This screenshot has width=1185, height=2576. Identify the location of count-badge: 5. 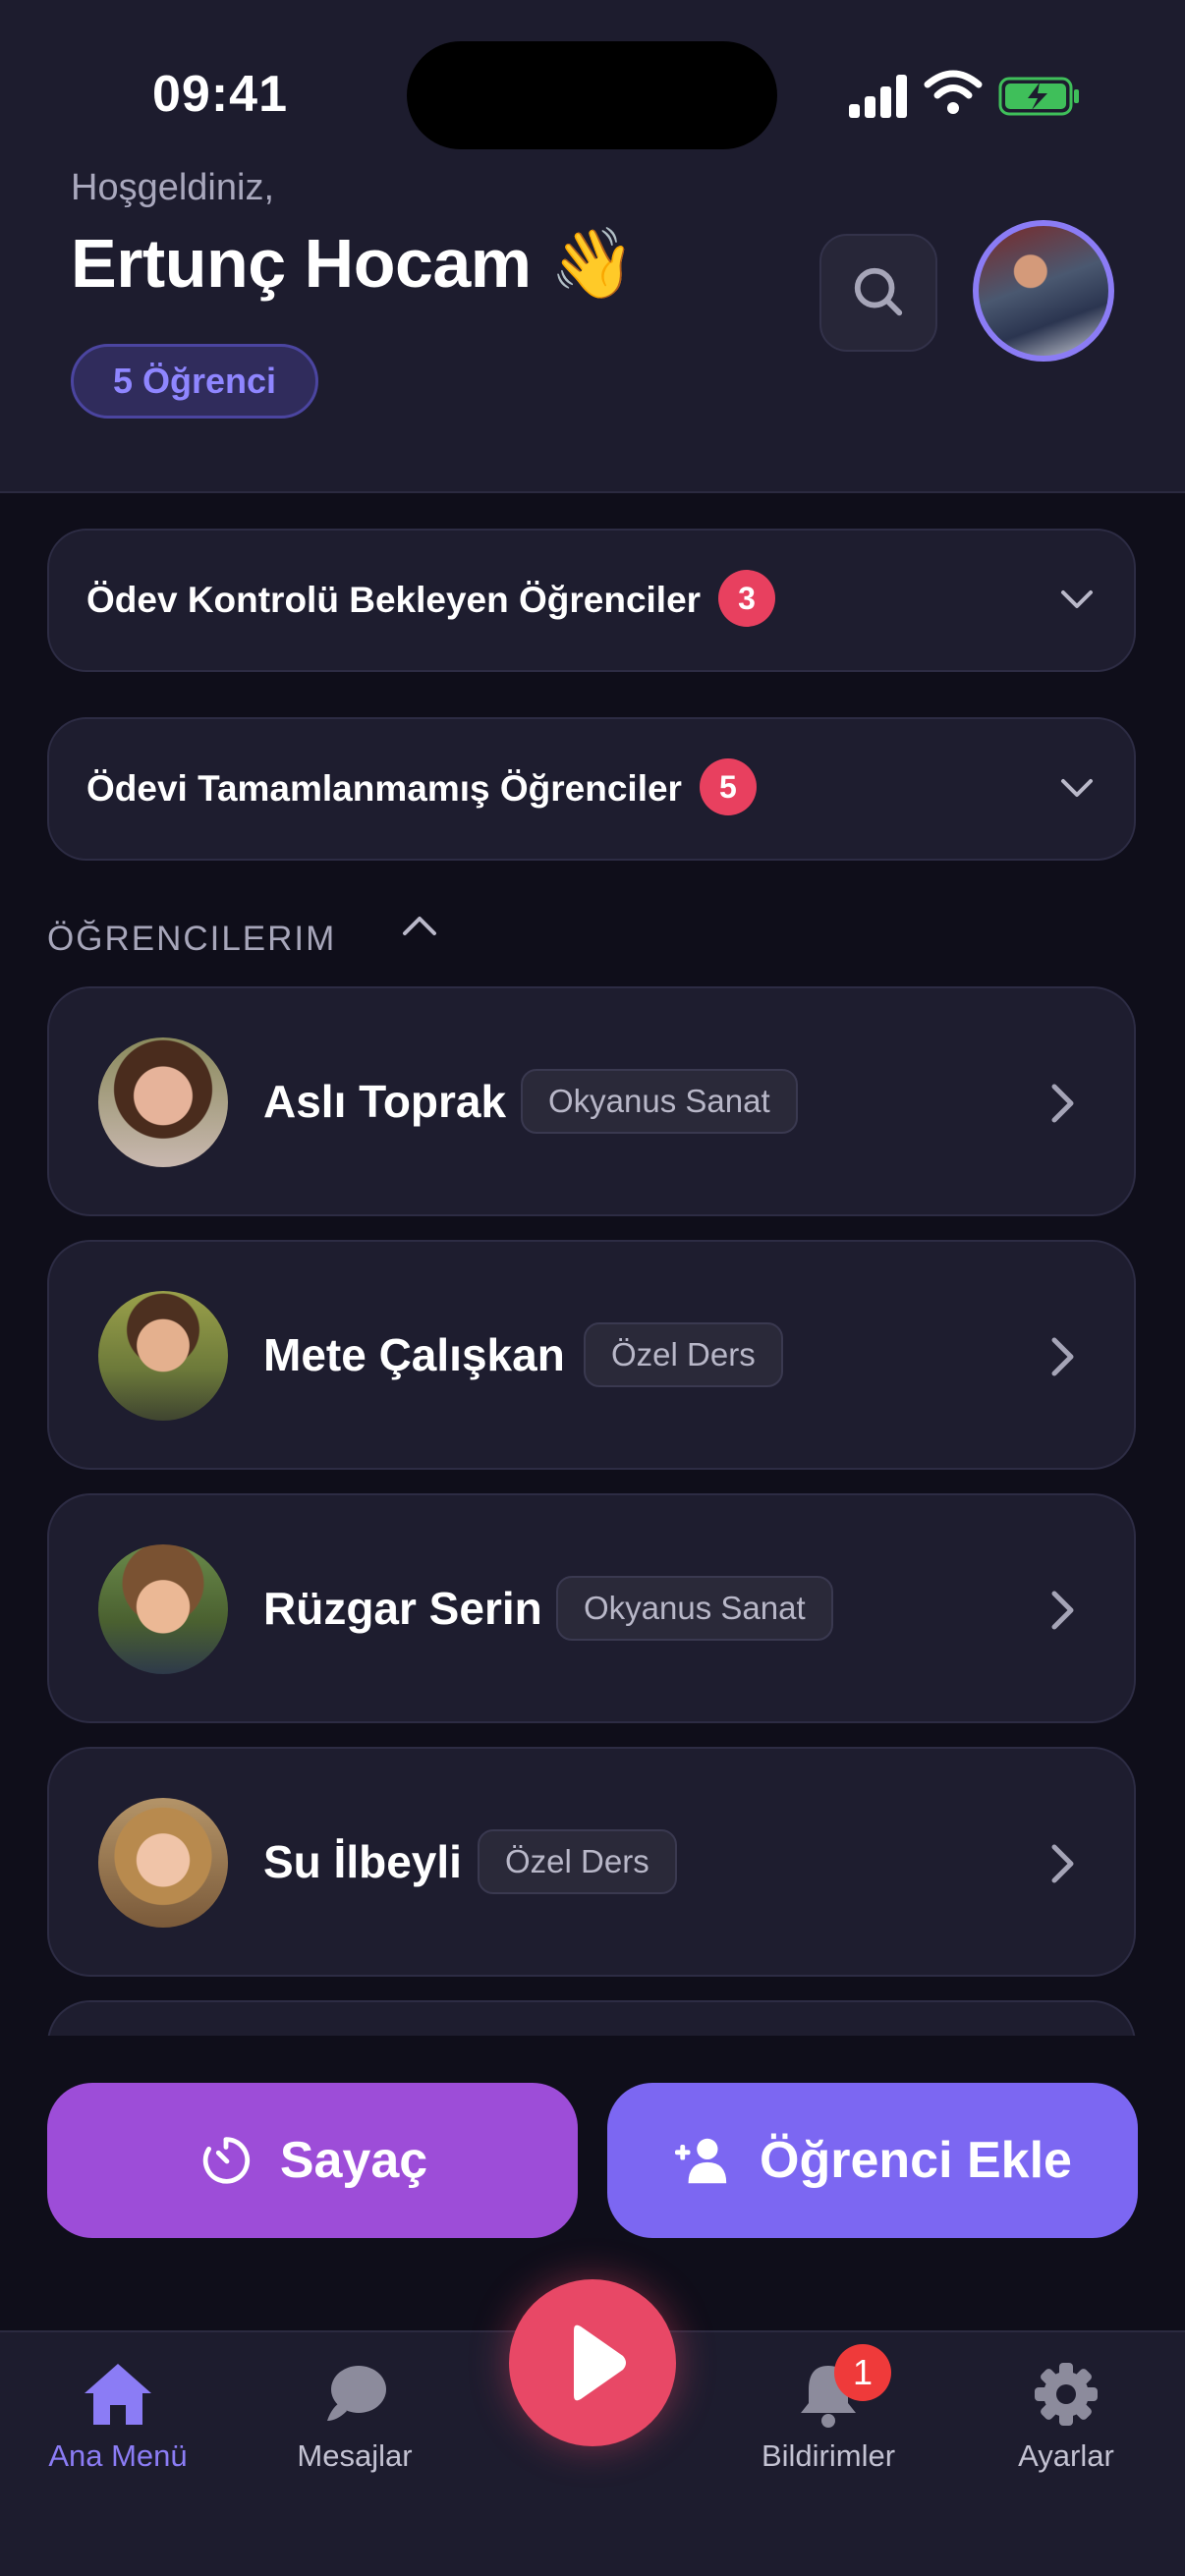
(728, 787).